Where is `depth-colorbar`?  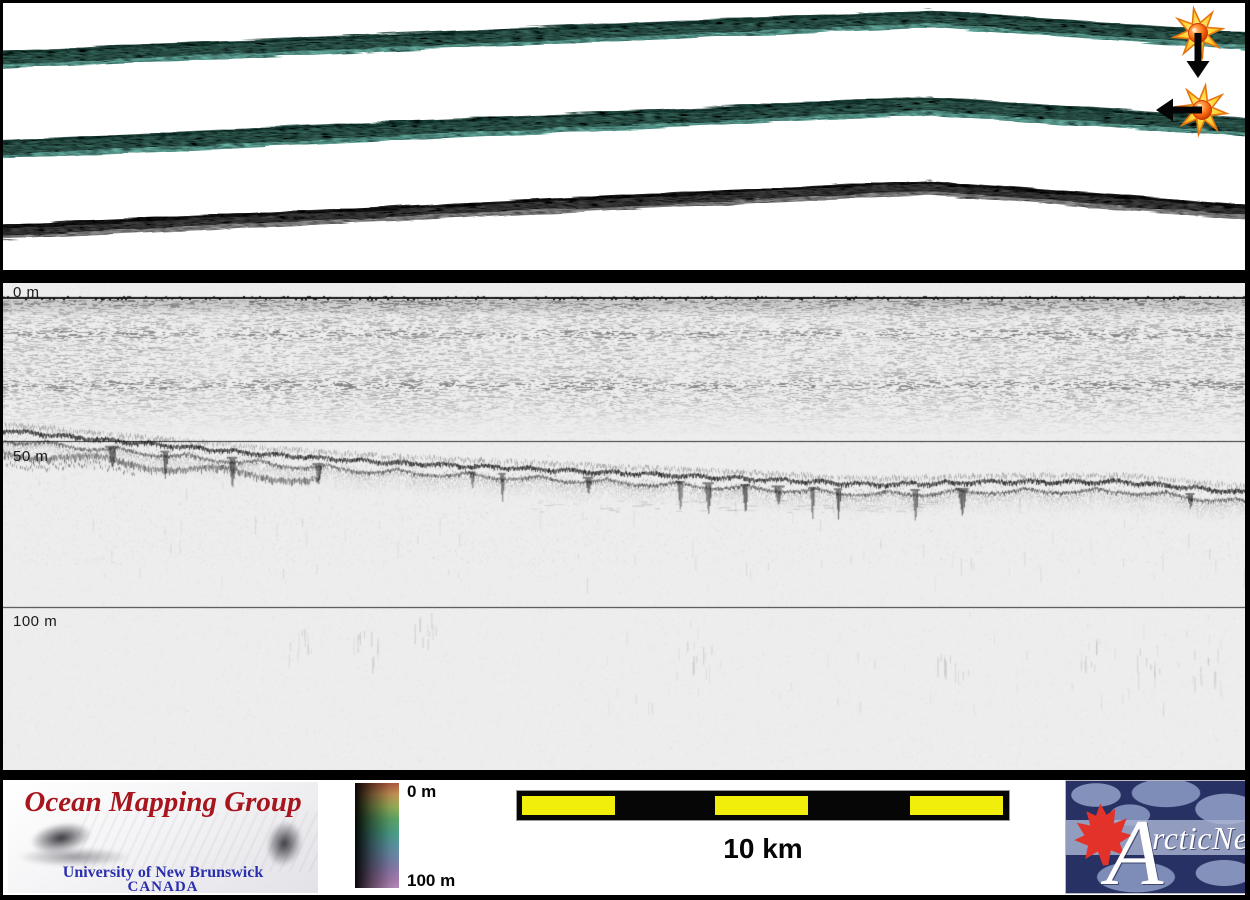 depth-colorbar is located at coordinates (377, 835).